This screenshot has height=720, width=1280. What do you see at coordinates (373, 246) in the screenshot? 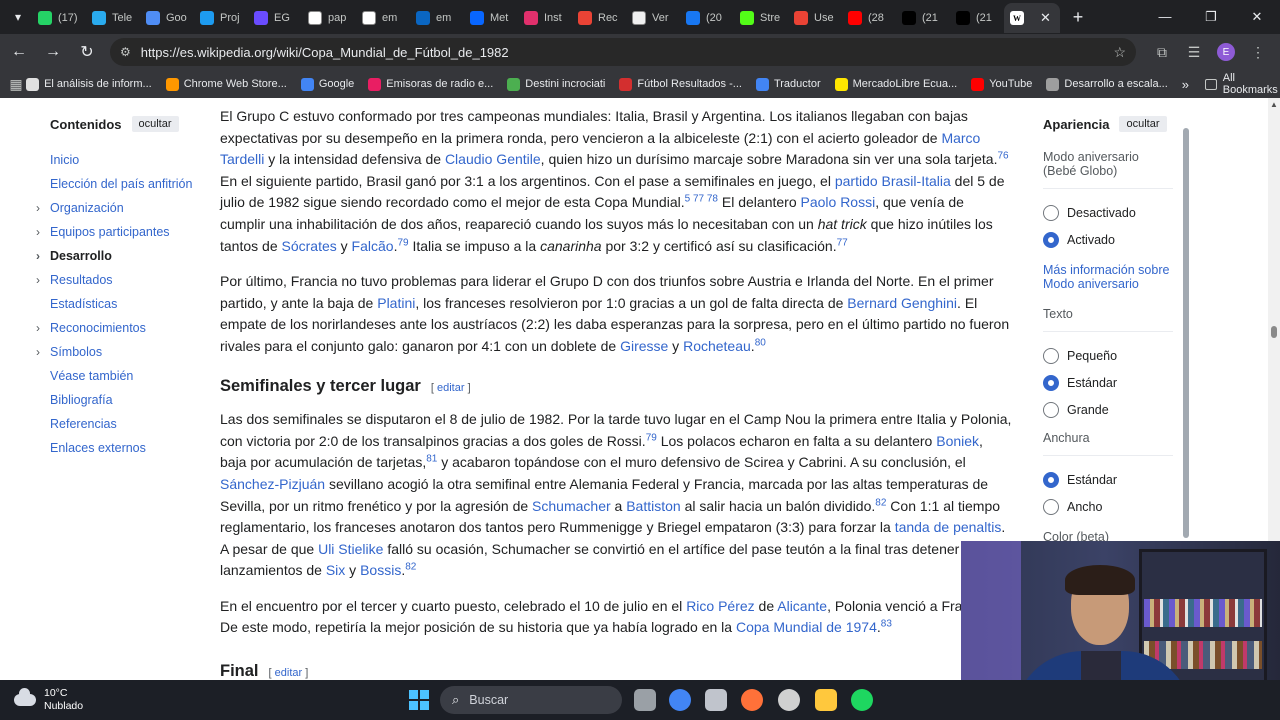
I see `article-link: Falcão` at bounding box center [373, 246].